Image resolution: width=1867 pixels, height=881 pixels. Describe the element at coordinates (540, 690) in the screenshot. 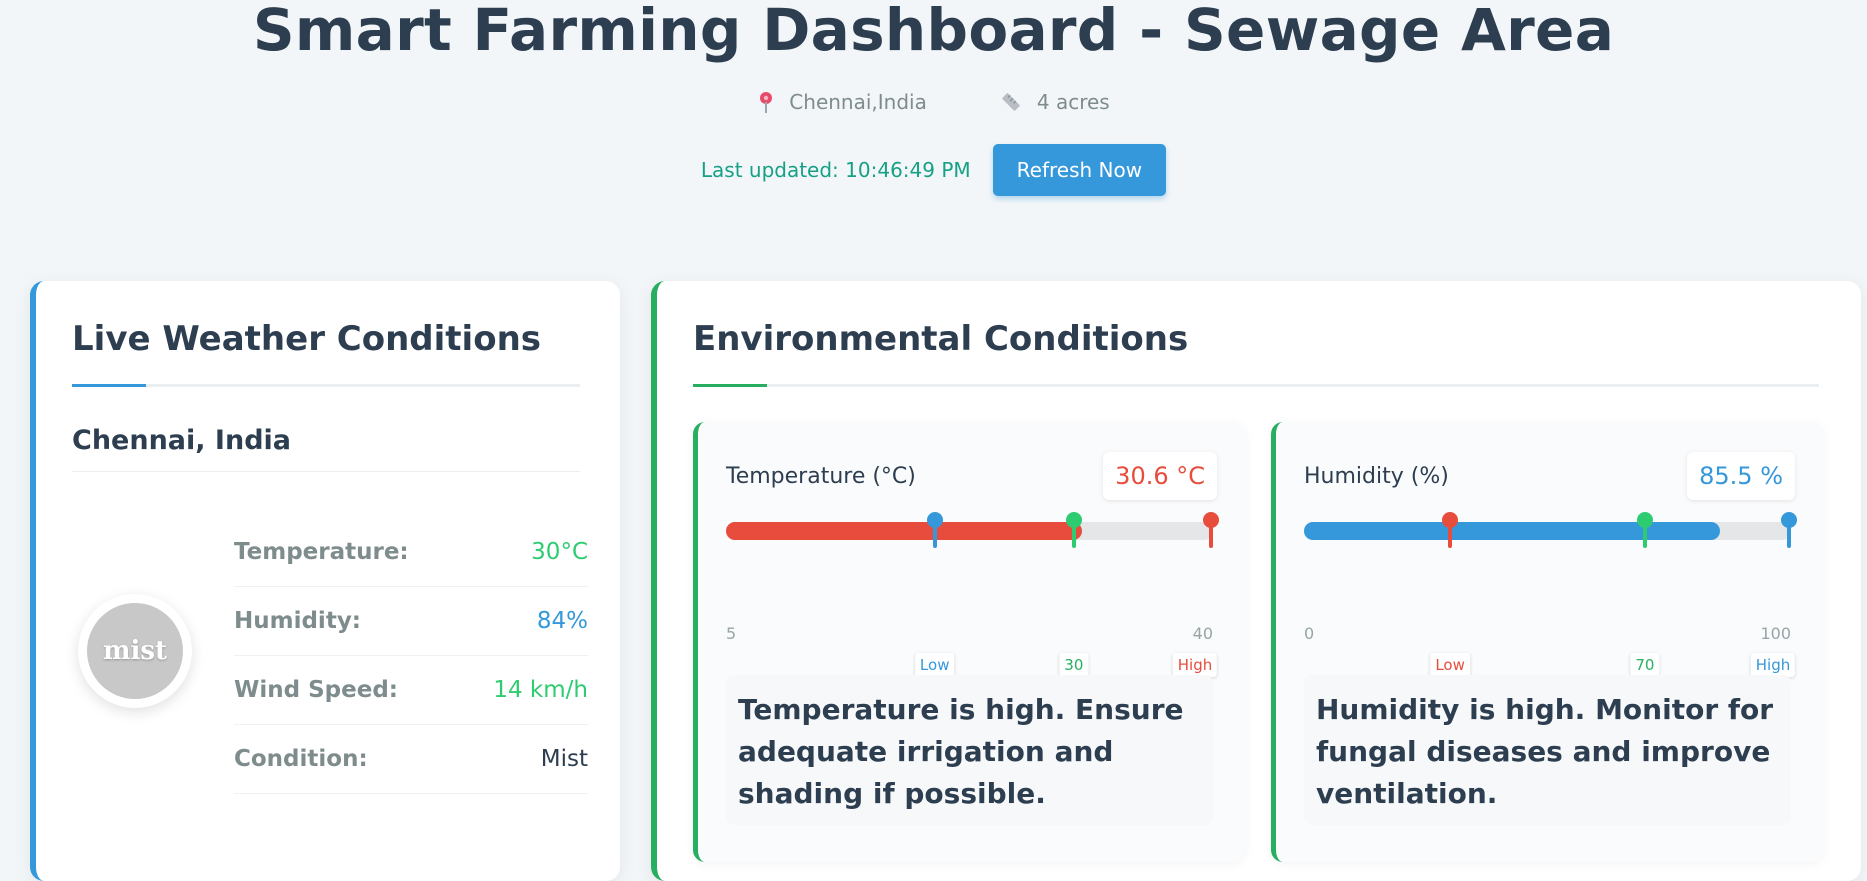

I see `weather-value: 14 km/h` at that location.